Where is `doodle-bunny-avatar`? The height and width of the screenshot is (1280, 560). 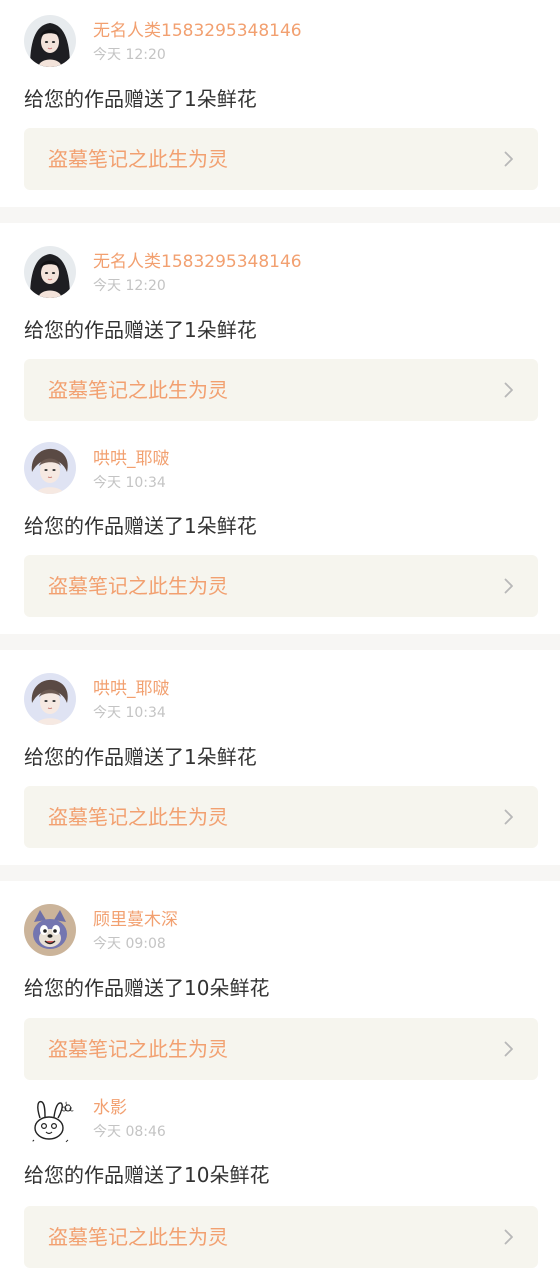 doodle-bunny-avatar is located at coordinates (50, 1122).